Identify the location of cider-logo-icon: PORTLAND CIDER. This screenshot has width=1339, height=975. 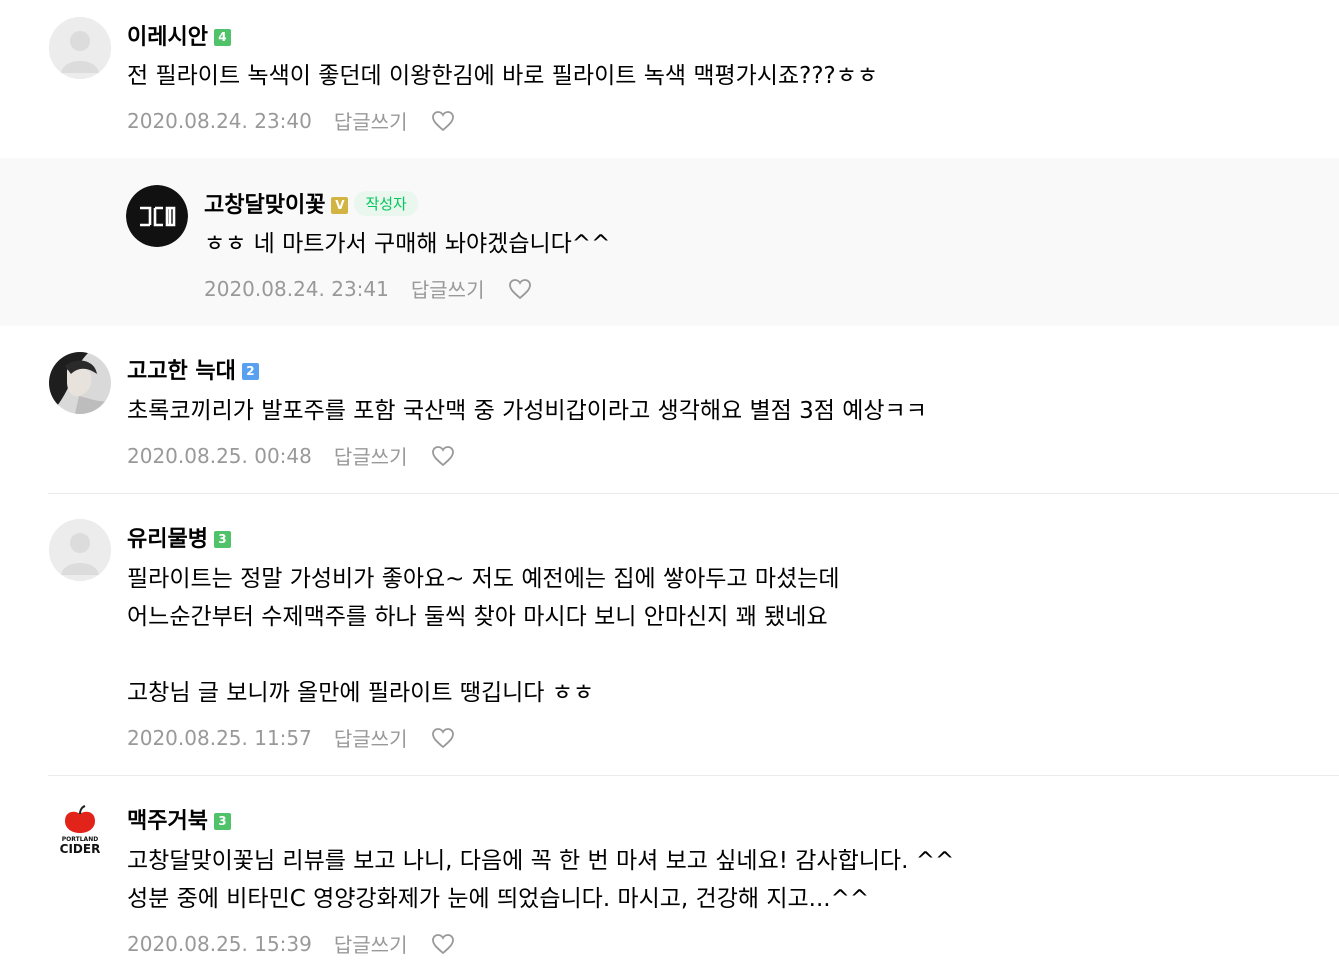
(80, 833).